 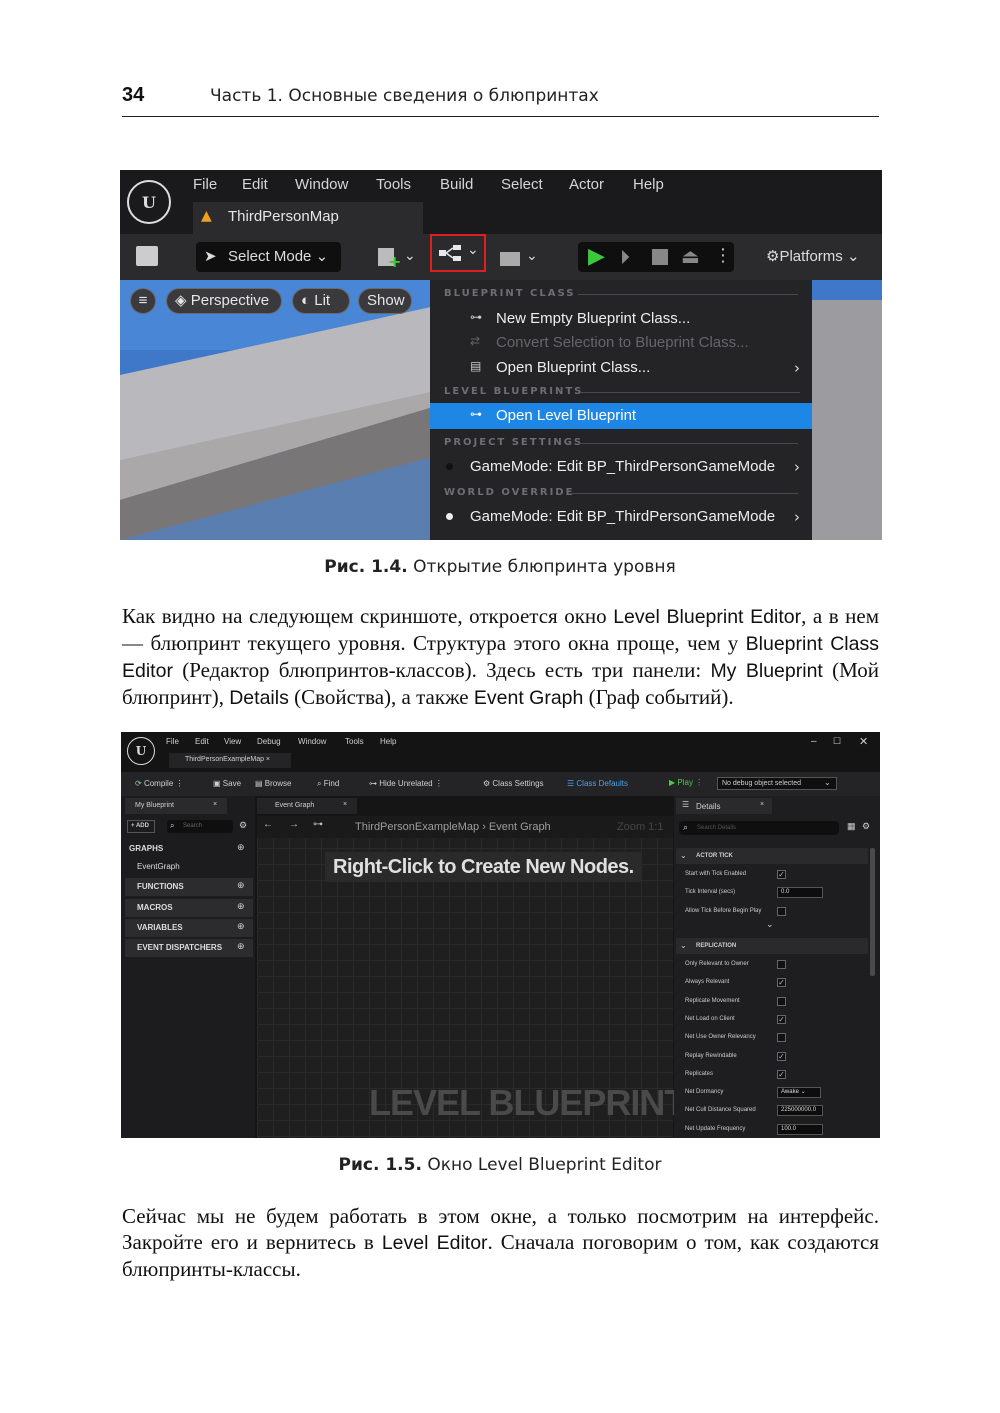 What do you see at coordinates (147, 256) in the screenshot?
I see `save-icon` at bounding box center [147, 256].